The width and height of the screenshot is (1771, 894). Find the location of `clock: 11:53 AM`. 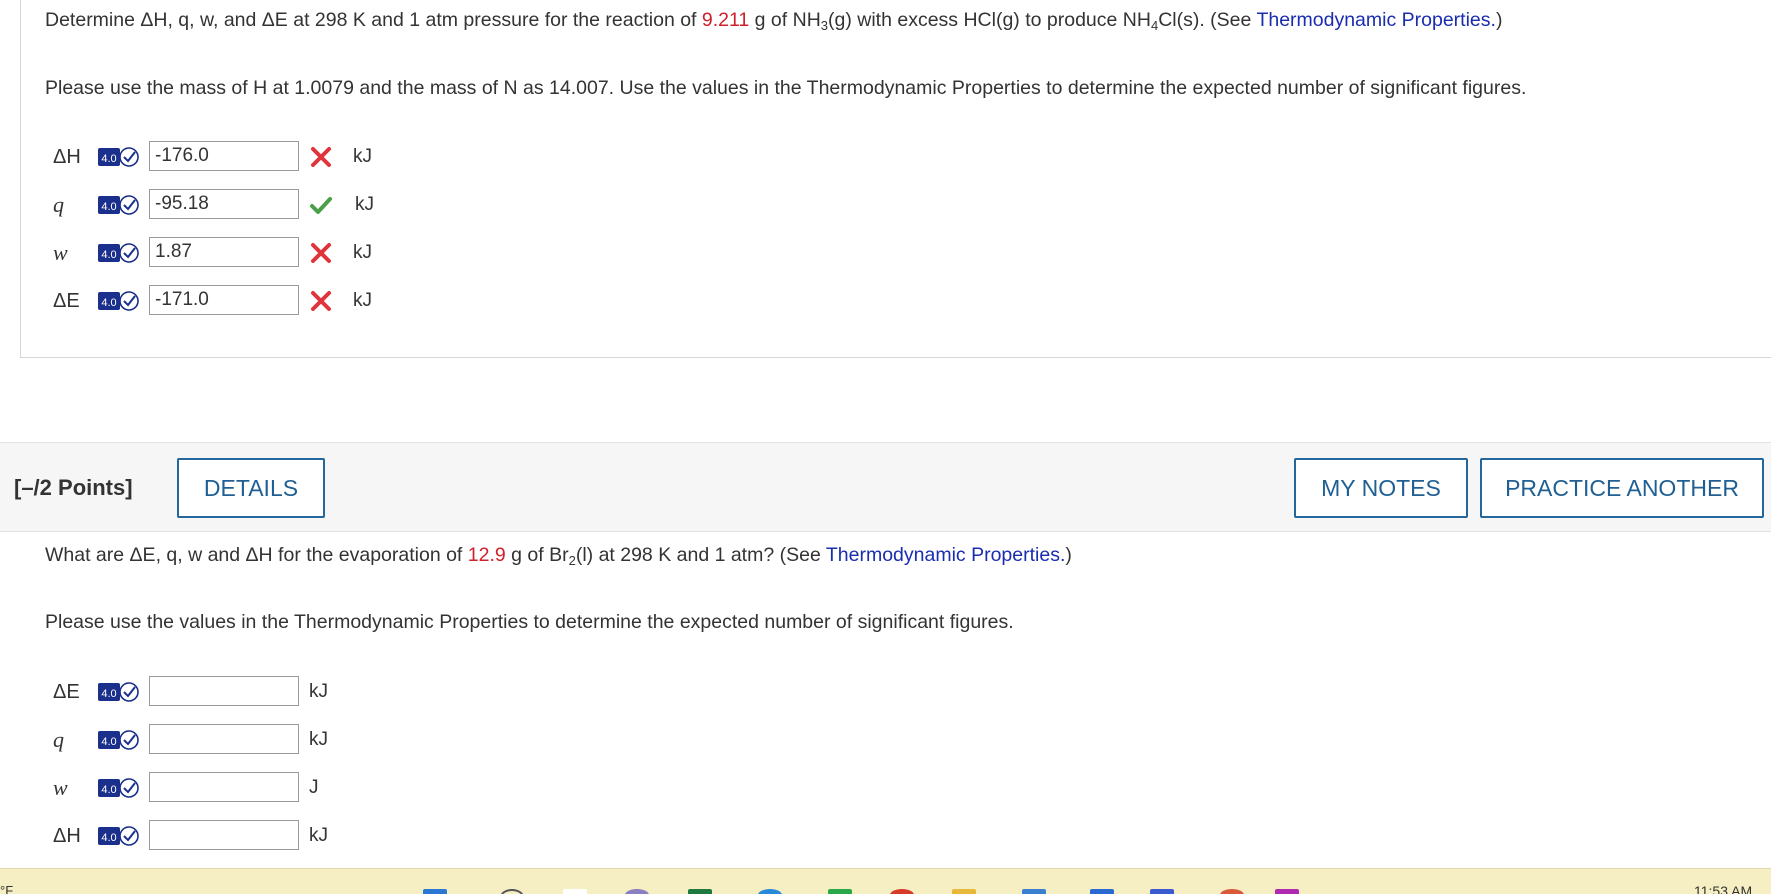

clock: 11:53 AM is located at coordinates (1723, 888).